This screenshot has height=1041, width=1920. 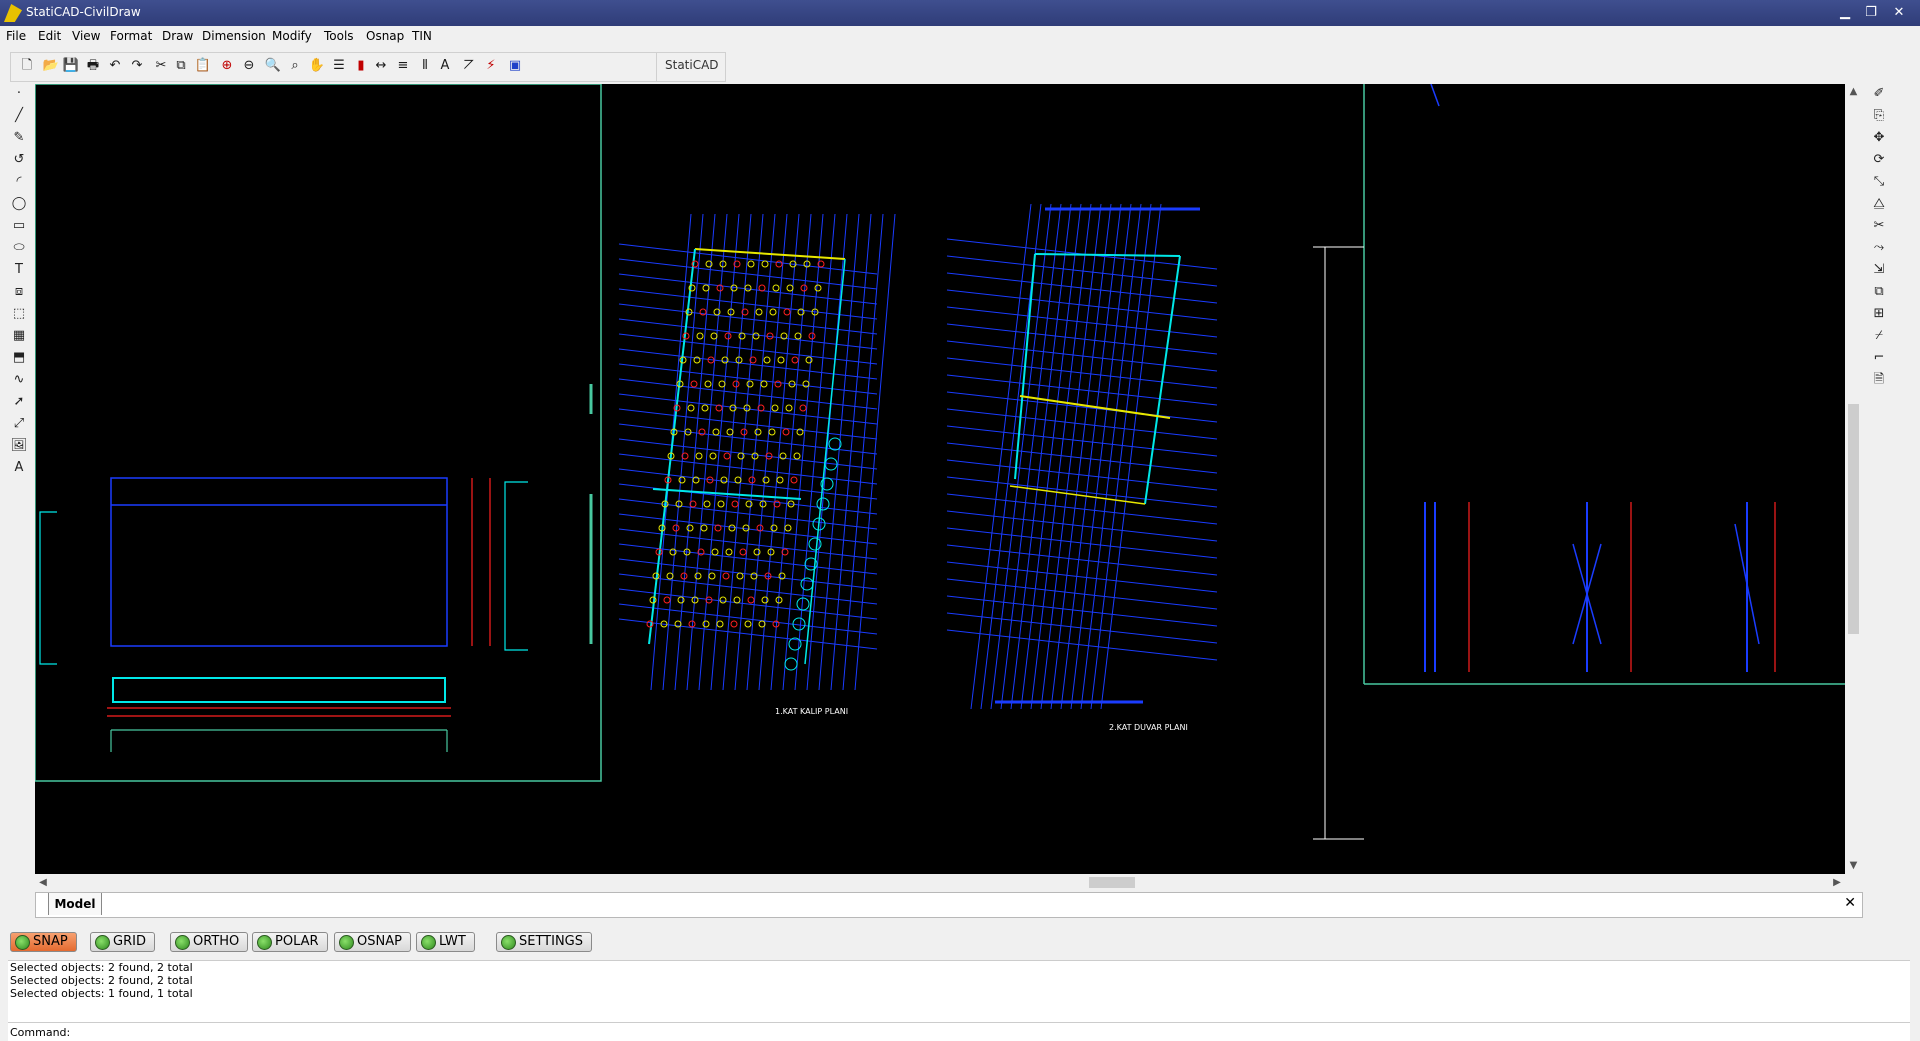 I want to click on menu-draw: Draw, so click(x=177, y=36).